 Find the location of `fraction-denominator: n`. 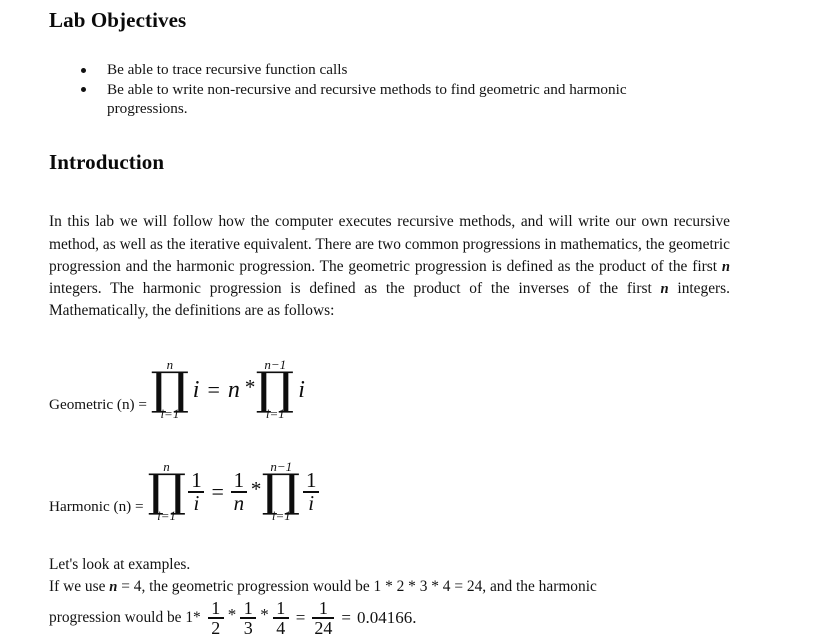

fraction-denominator: n is located at coordinates (239, 502).